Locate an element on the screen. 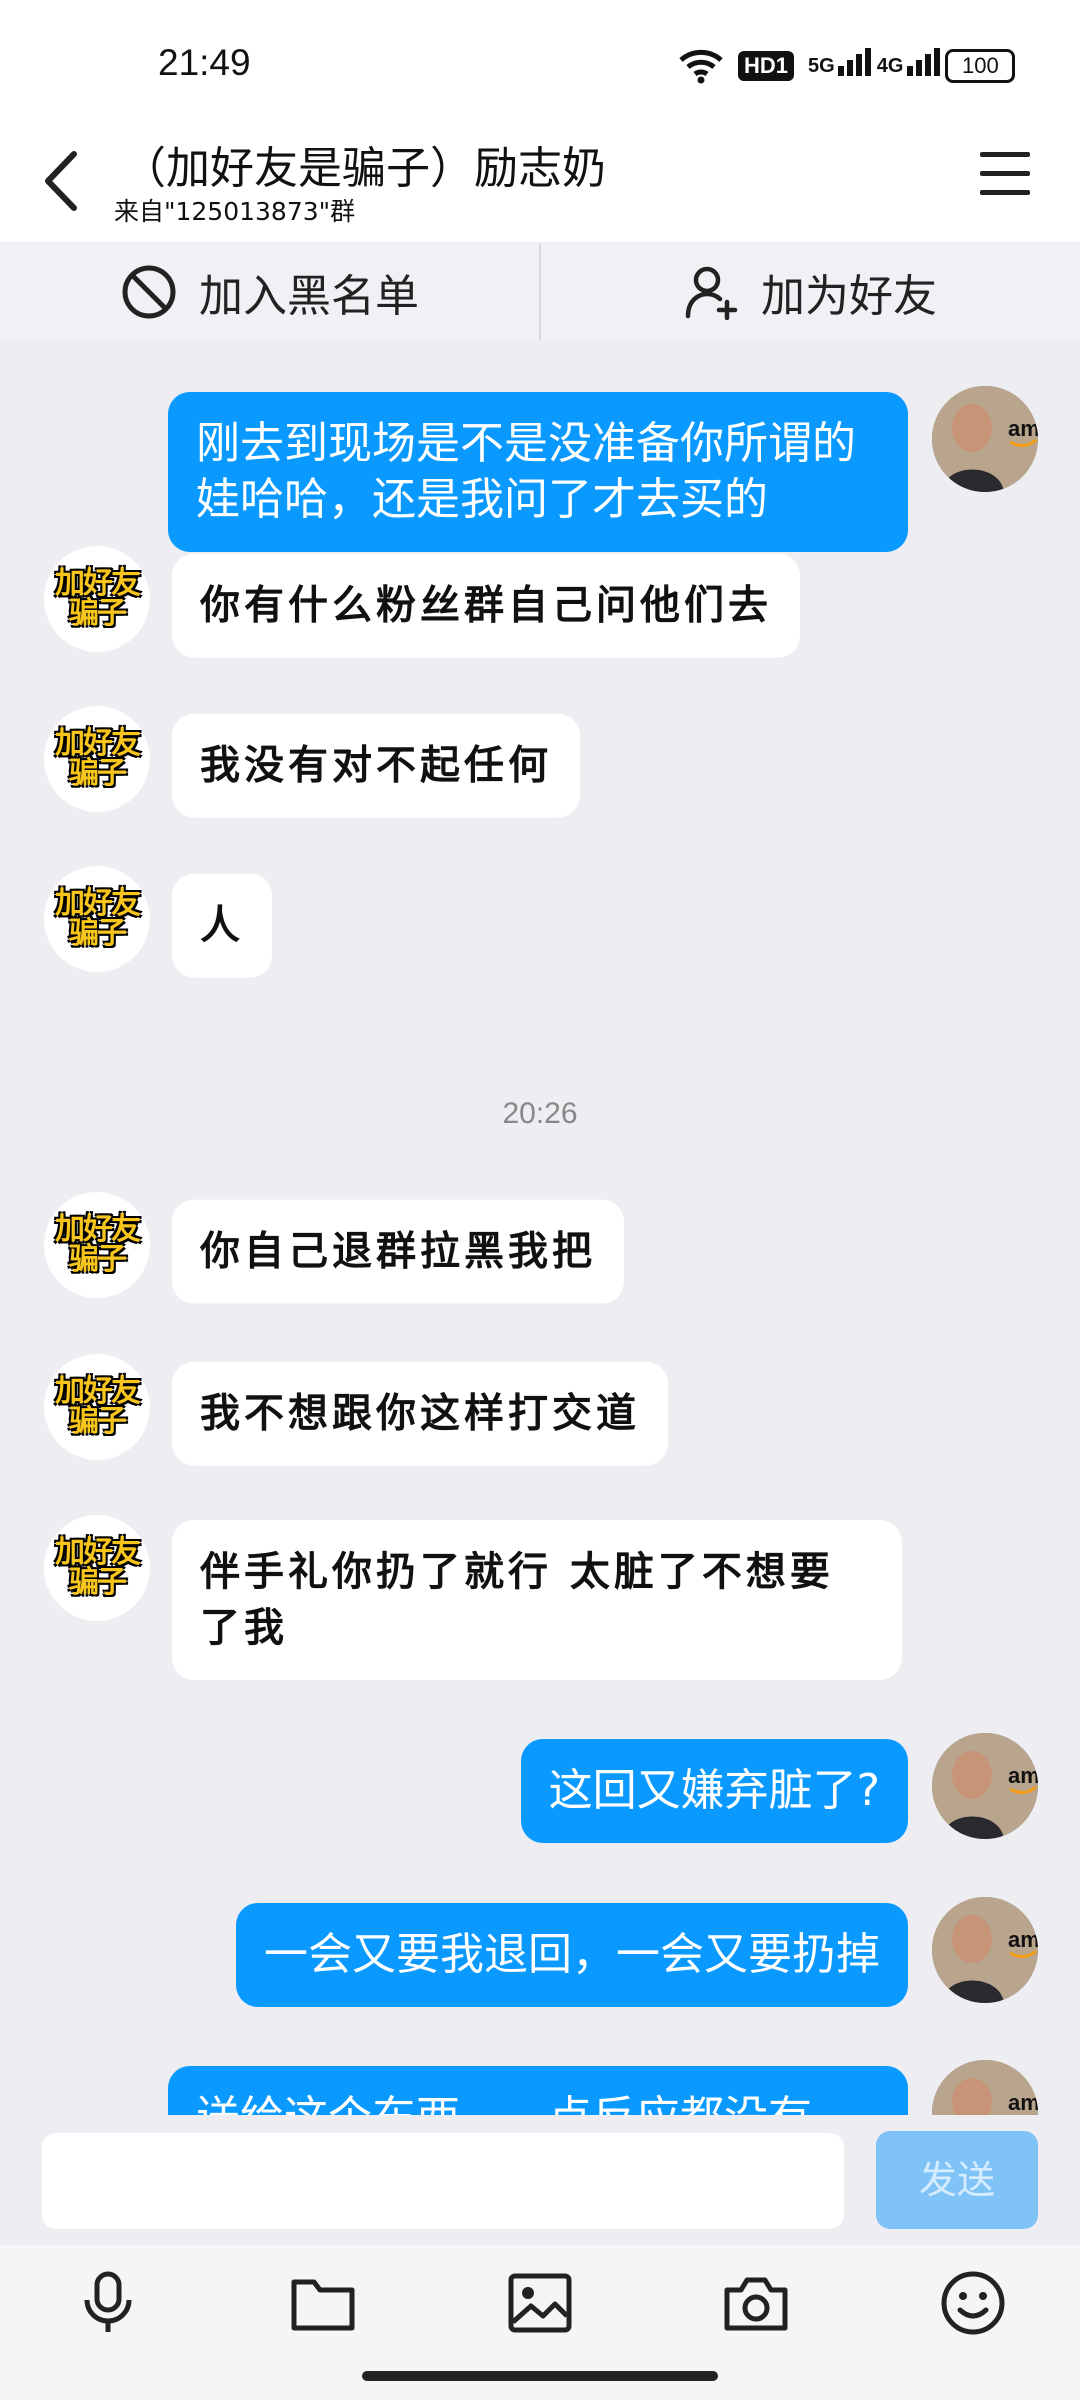  status-clock: 21:49 is located at coordinates (204, 62).